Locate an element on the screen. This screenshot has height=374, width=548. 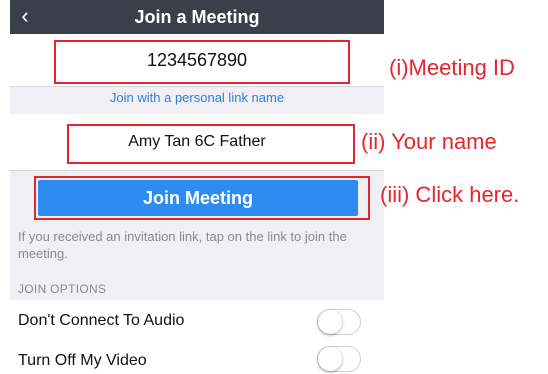
meeting-id-highlight-box is located at coordinates (202, 62).